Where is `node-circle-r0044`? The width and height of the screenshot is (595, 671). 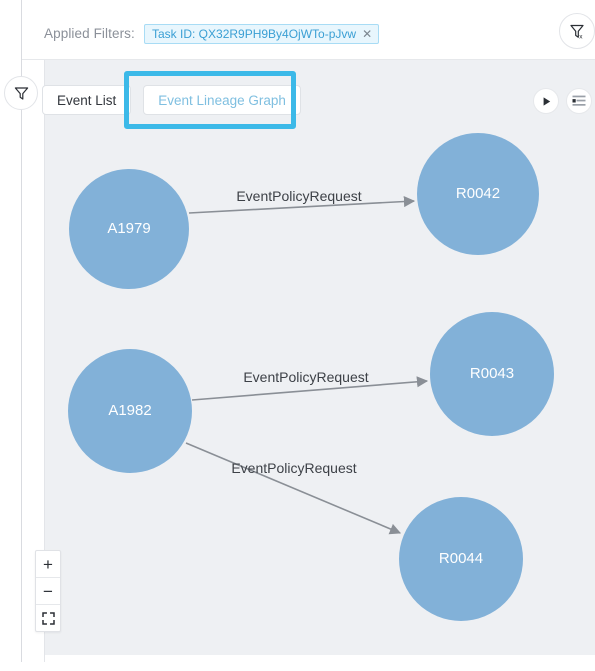 node-circle-r0044 is located at coordinates (461, 559).